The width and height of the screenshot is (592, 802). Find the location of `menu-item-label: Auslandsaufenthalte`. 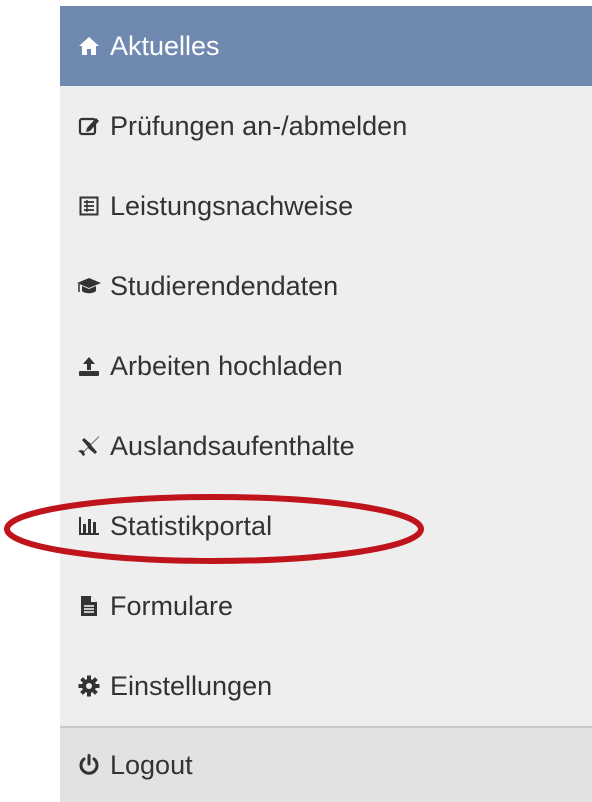

menu-item-label: Auslandsaufenthalte is located at coordinates (232, 445).